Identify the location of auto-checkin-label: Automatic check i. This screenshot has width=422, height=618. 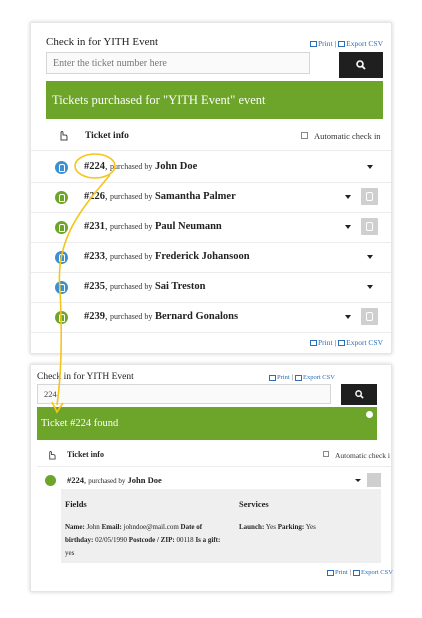
(362, 455).